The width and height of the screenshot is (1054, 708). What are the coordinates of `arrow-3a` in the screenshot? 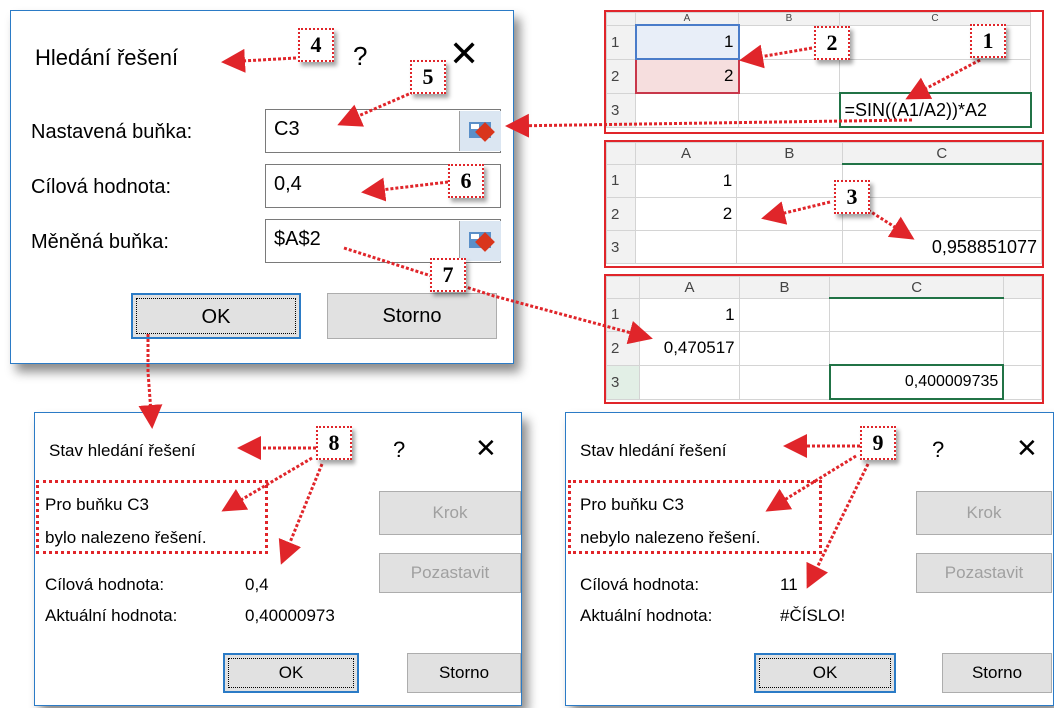 It's located at (796, 212).